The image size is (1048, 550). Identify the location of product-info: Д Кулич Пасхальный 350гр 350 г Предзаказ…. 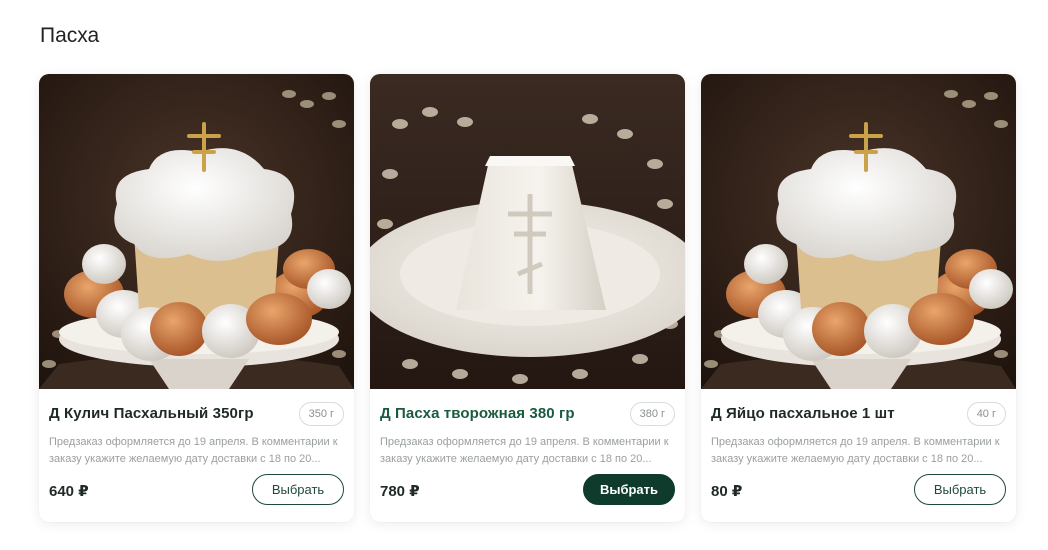
(196, 455).